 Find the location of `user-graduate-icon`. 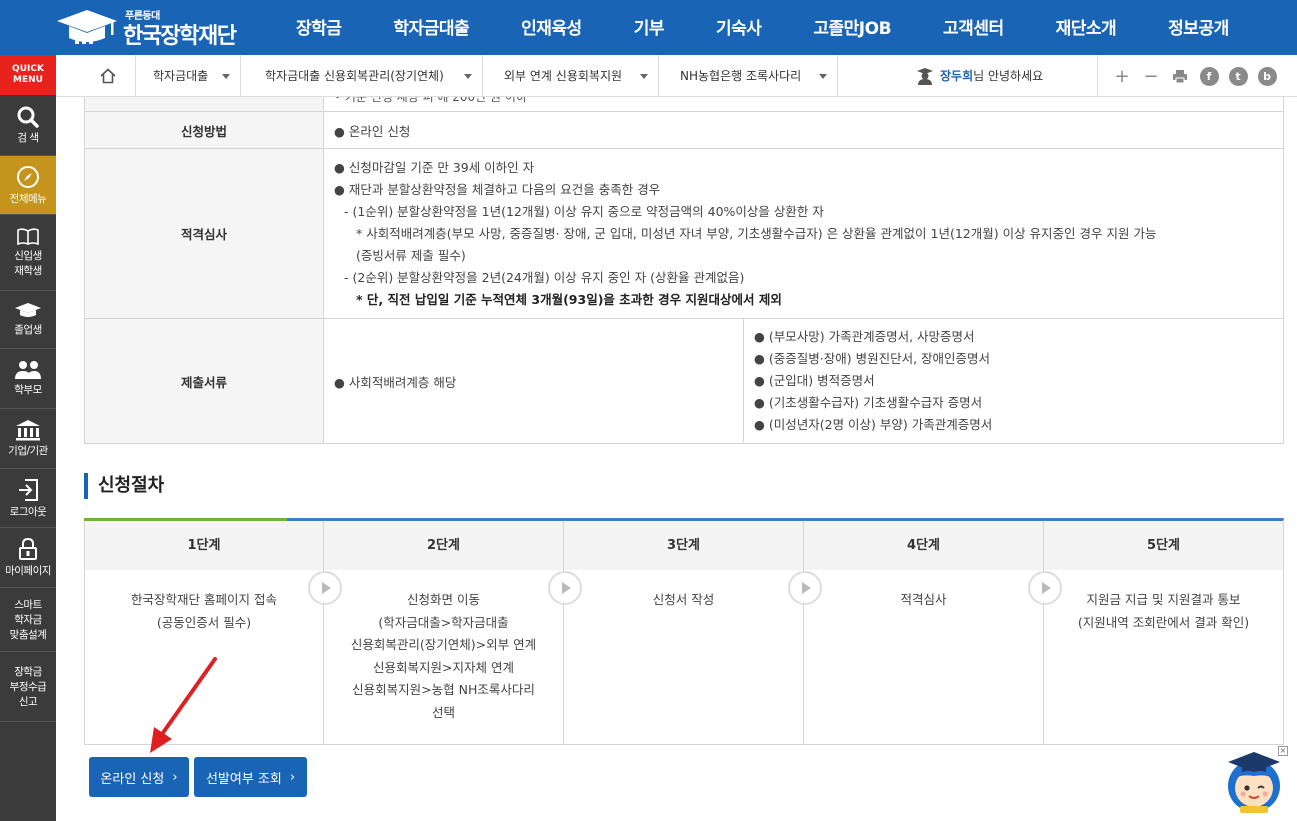

user-graduate-icon is located at coordinates (925, 76).